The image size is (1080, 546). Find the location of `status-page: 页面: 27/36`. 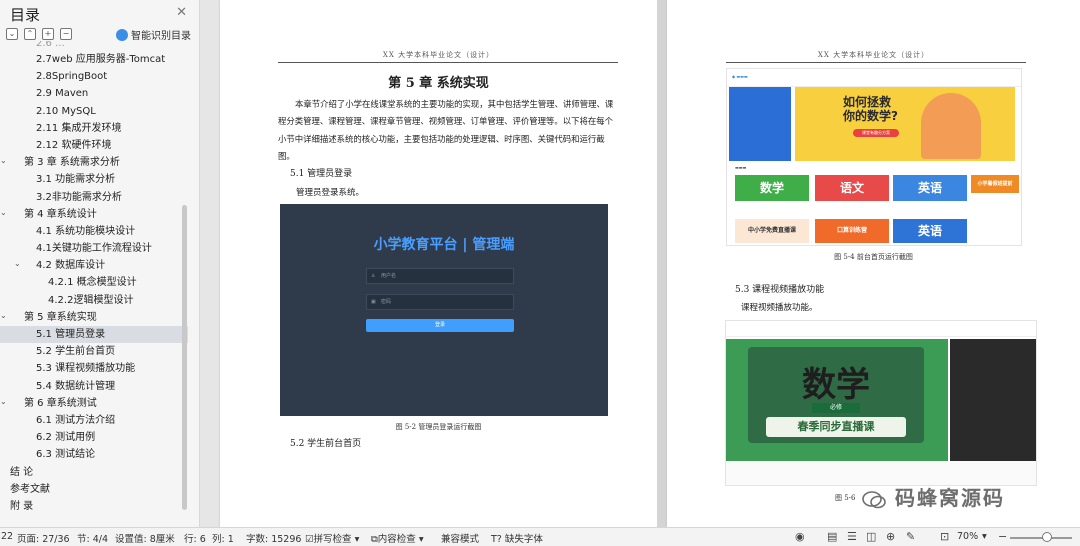

status-page: 页面: 27/36 is located at coordinates (43, 538).